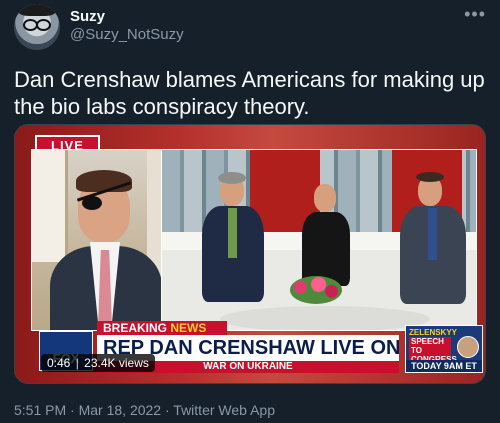 Image resolution: width=500 pixels, height=423 pixels. Describe the element at coordinates (59, 363) in the screenshot. I see `elapsed-time: 0:46` at that location.